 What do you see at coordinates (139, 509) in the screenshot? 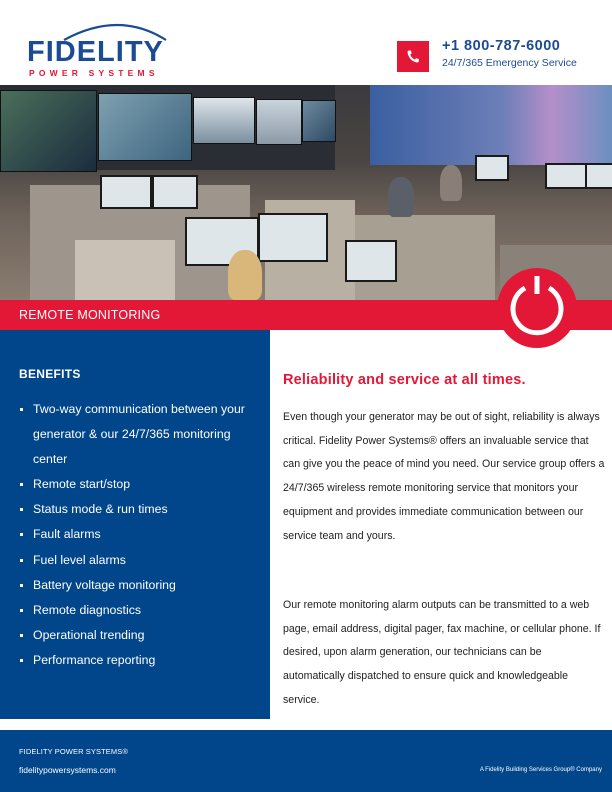
I see `benefit-item: Status mode & run times` at bounding box center [139, 509].